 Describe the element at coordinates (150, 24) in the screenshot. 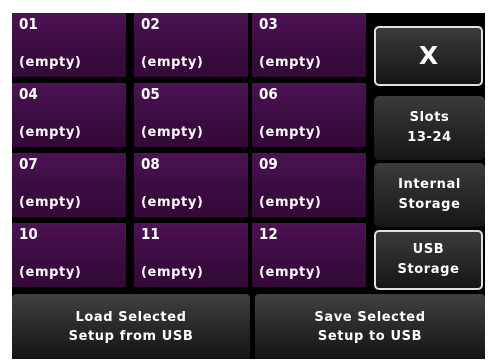

I see `slot-number: 02` at that location.